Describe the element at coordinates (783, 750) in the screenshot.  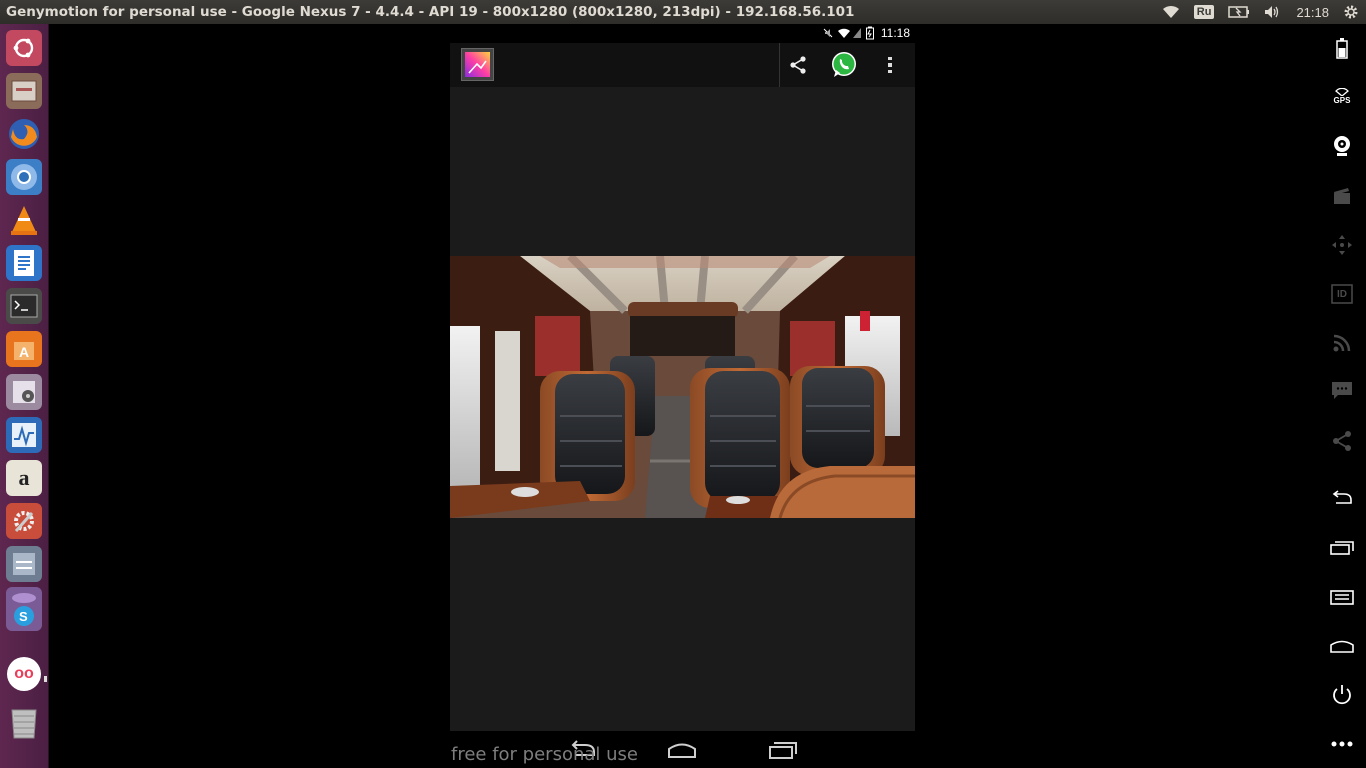
I see `nav-recents-icon` at that location.